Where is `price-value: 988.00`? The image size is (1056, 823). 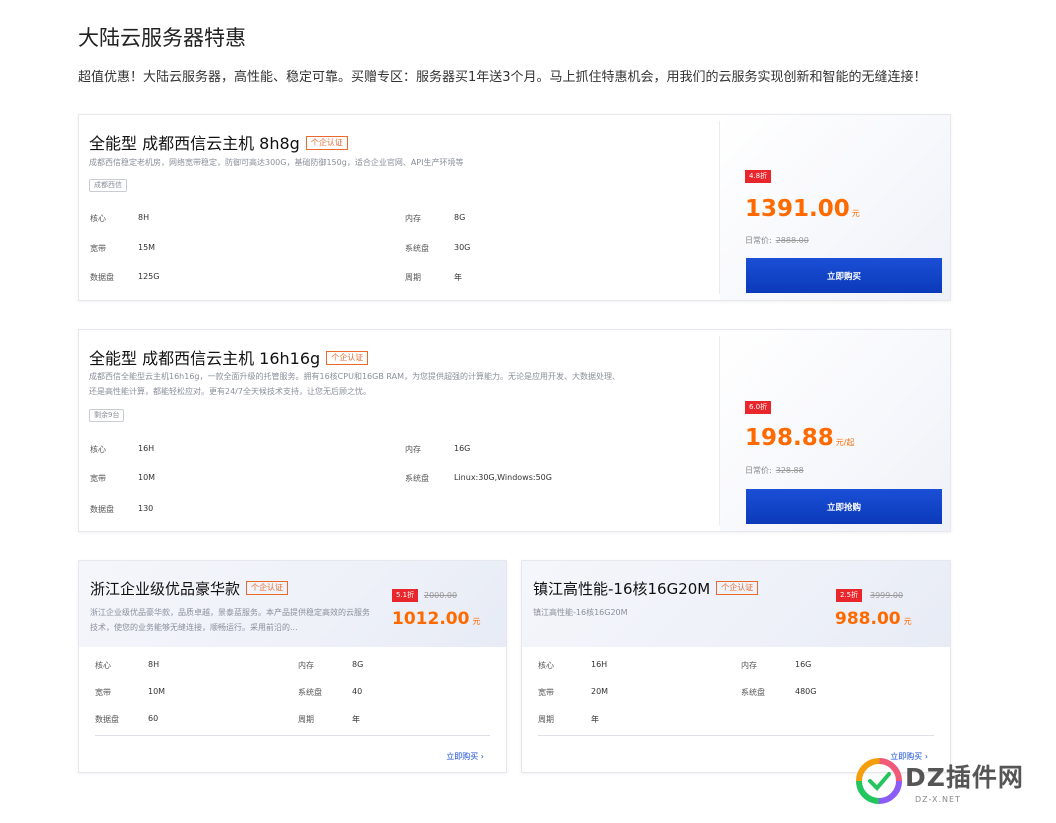 price-value: 988.00 is located at coordinates (868, 619).